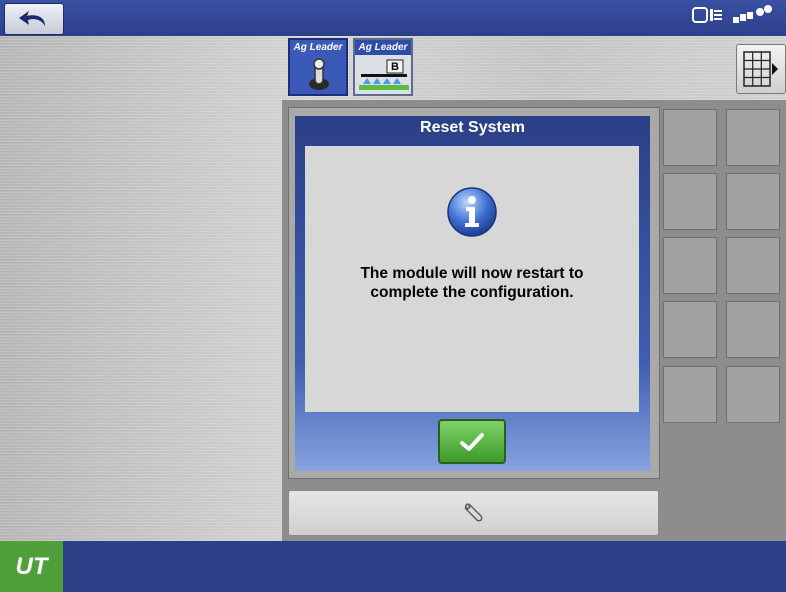  Describe the element at coordinates (395, 67) in the screenshot. I see `boom-badge: B` at that location.